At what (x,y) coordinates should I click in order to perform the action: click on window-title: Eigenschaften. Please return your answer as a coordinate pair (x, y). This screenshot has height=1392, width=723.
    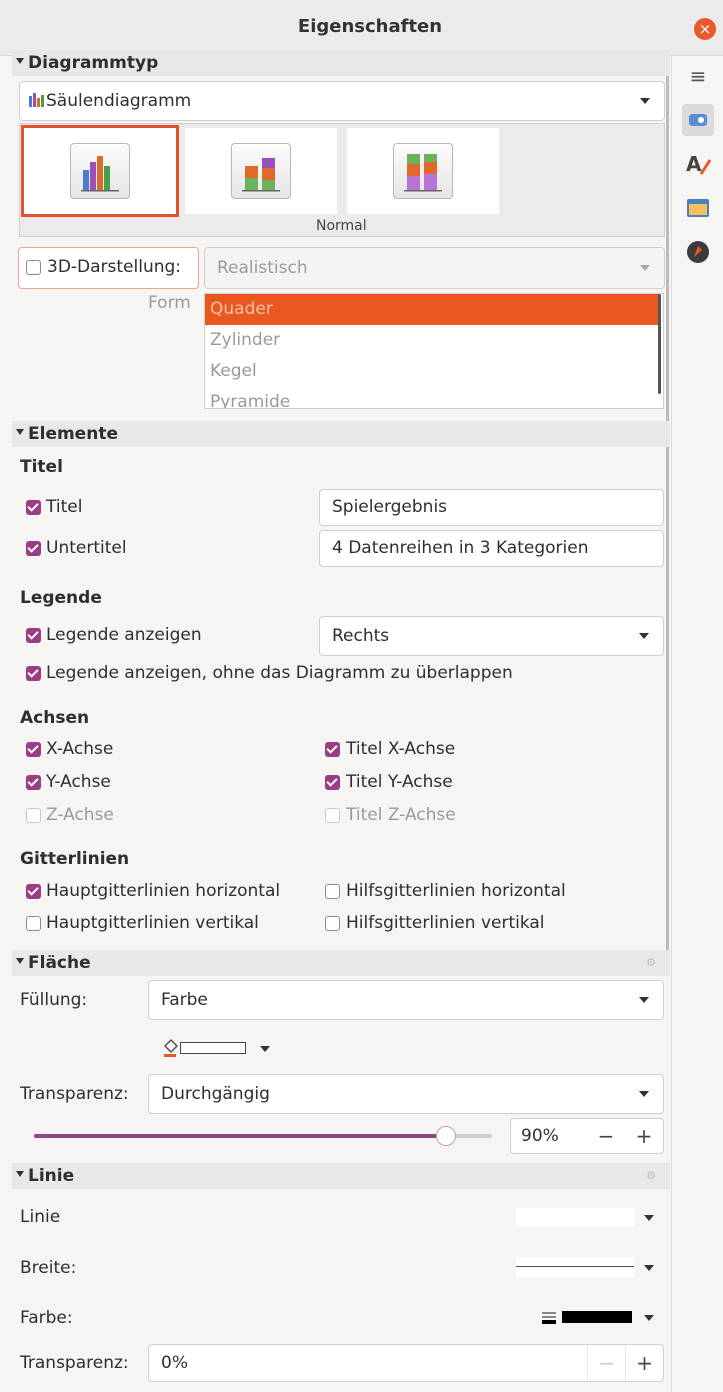
    Looking at the image, I should click on (370, 26).